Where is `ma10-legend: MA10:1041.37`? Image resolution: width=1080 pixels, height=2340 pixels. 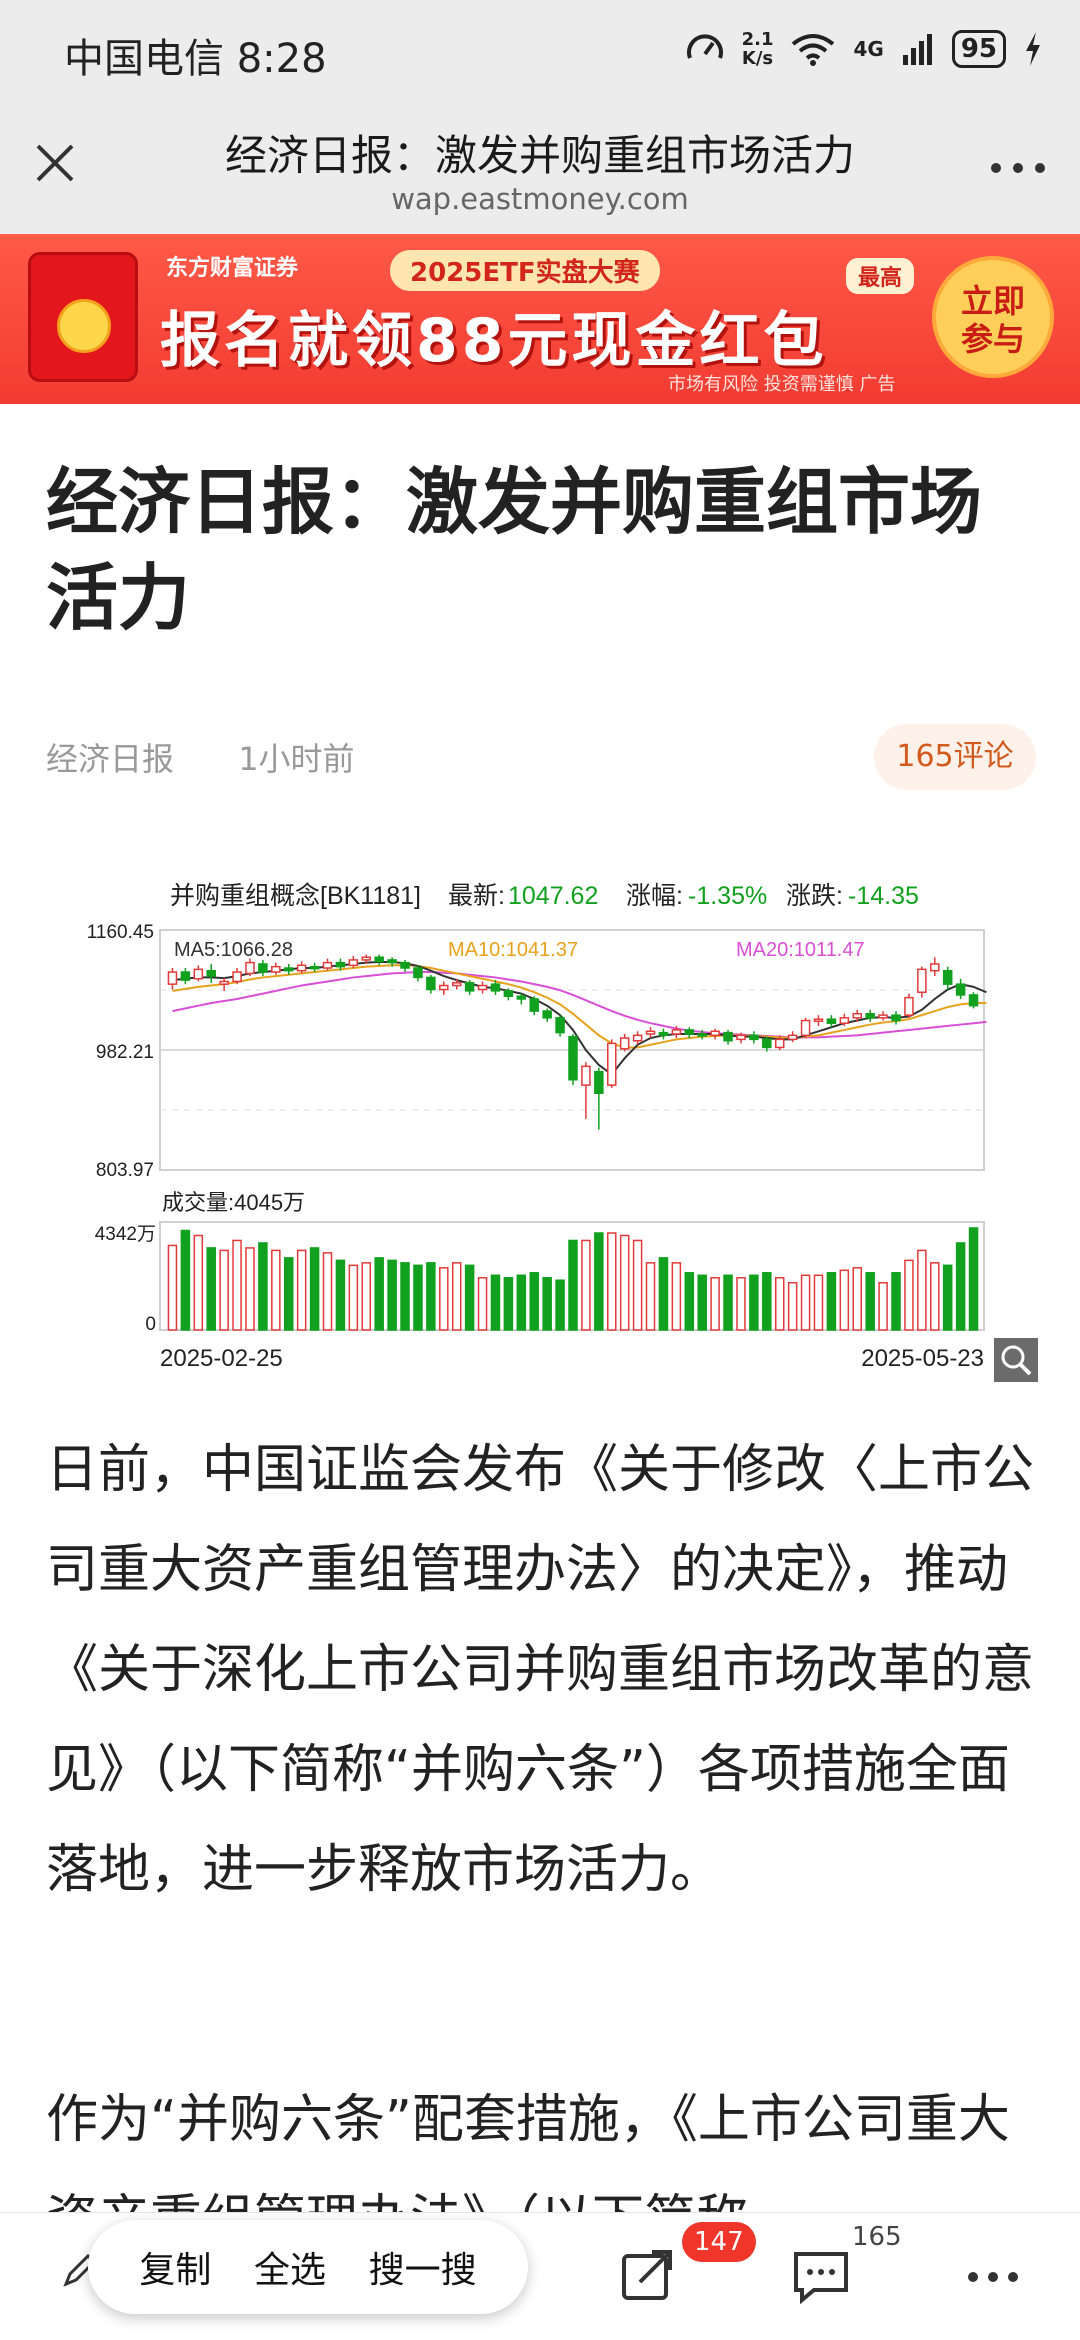
ma10-legend: MA10:1041.37 is located at coordinates (513, 950).